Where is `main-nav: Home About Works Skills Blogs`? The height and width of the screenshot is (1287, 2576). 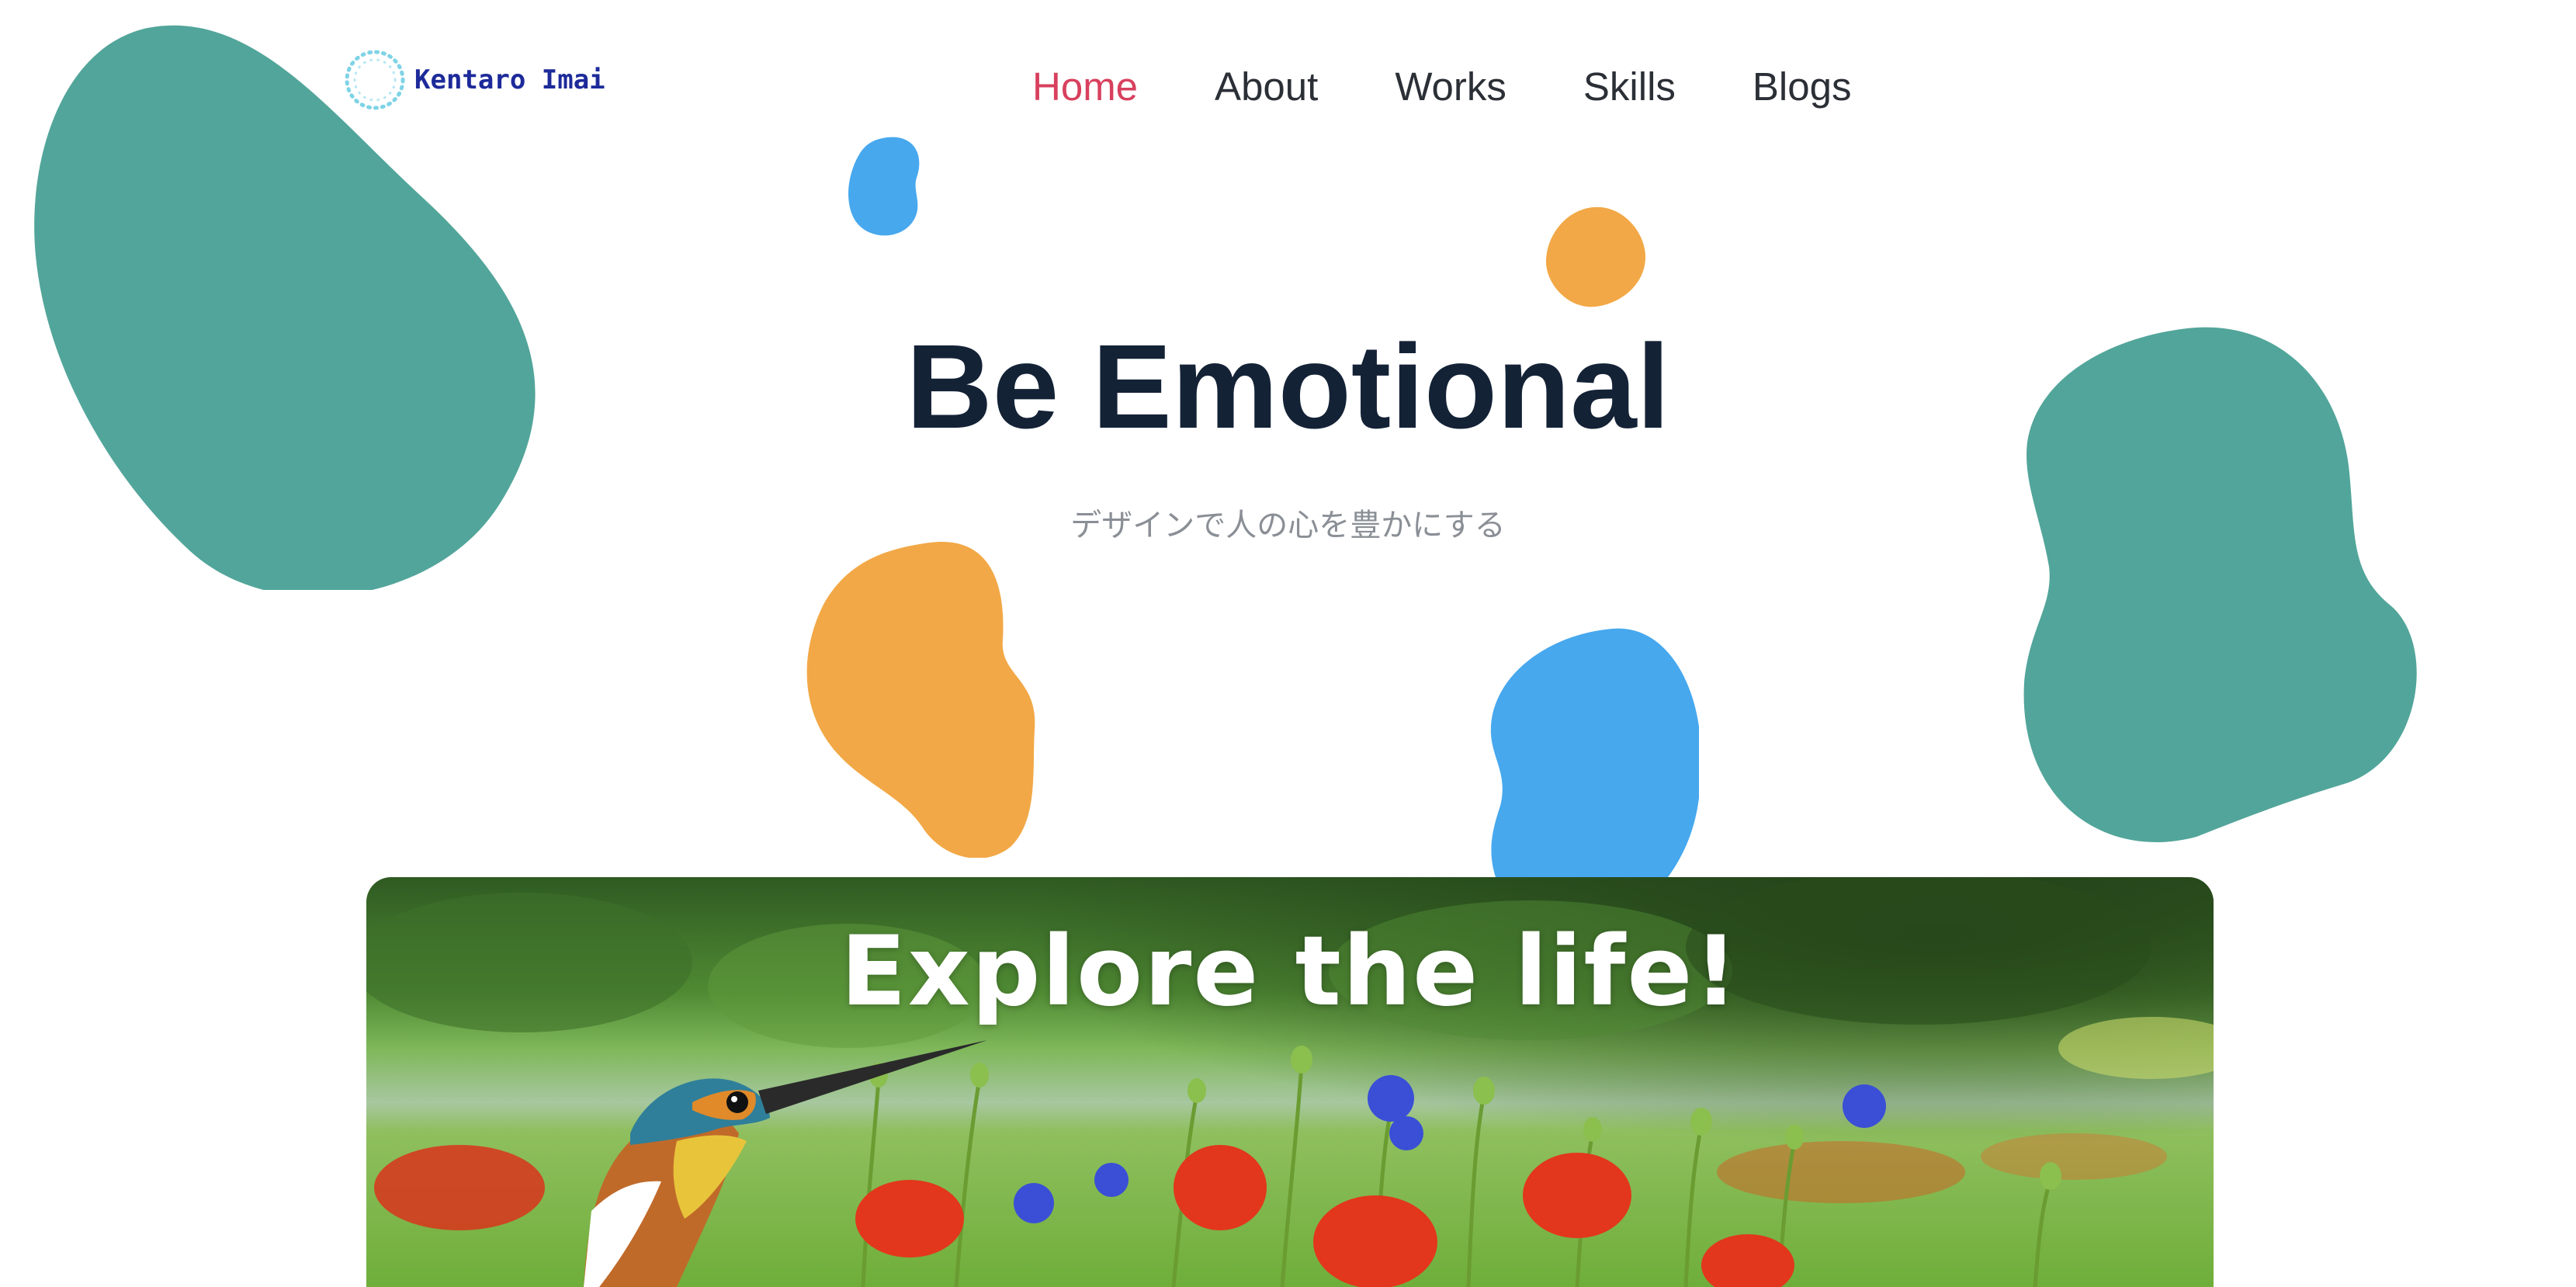 main-nav: Home About Works Skills Blogs is located at coordinates (1441, 86).